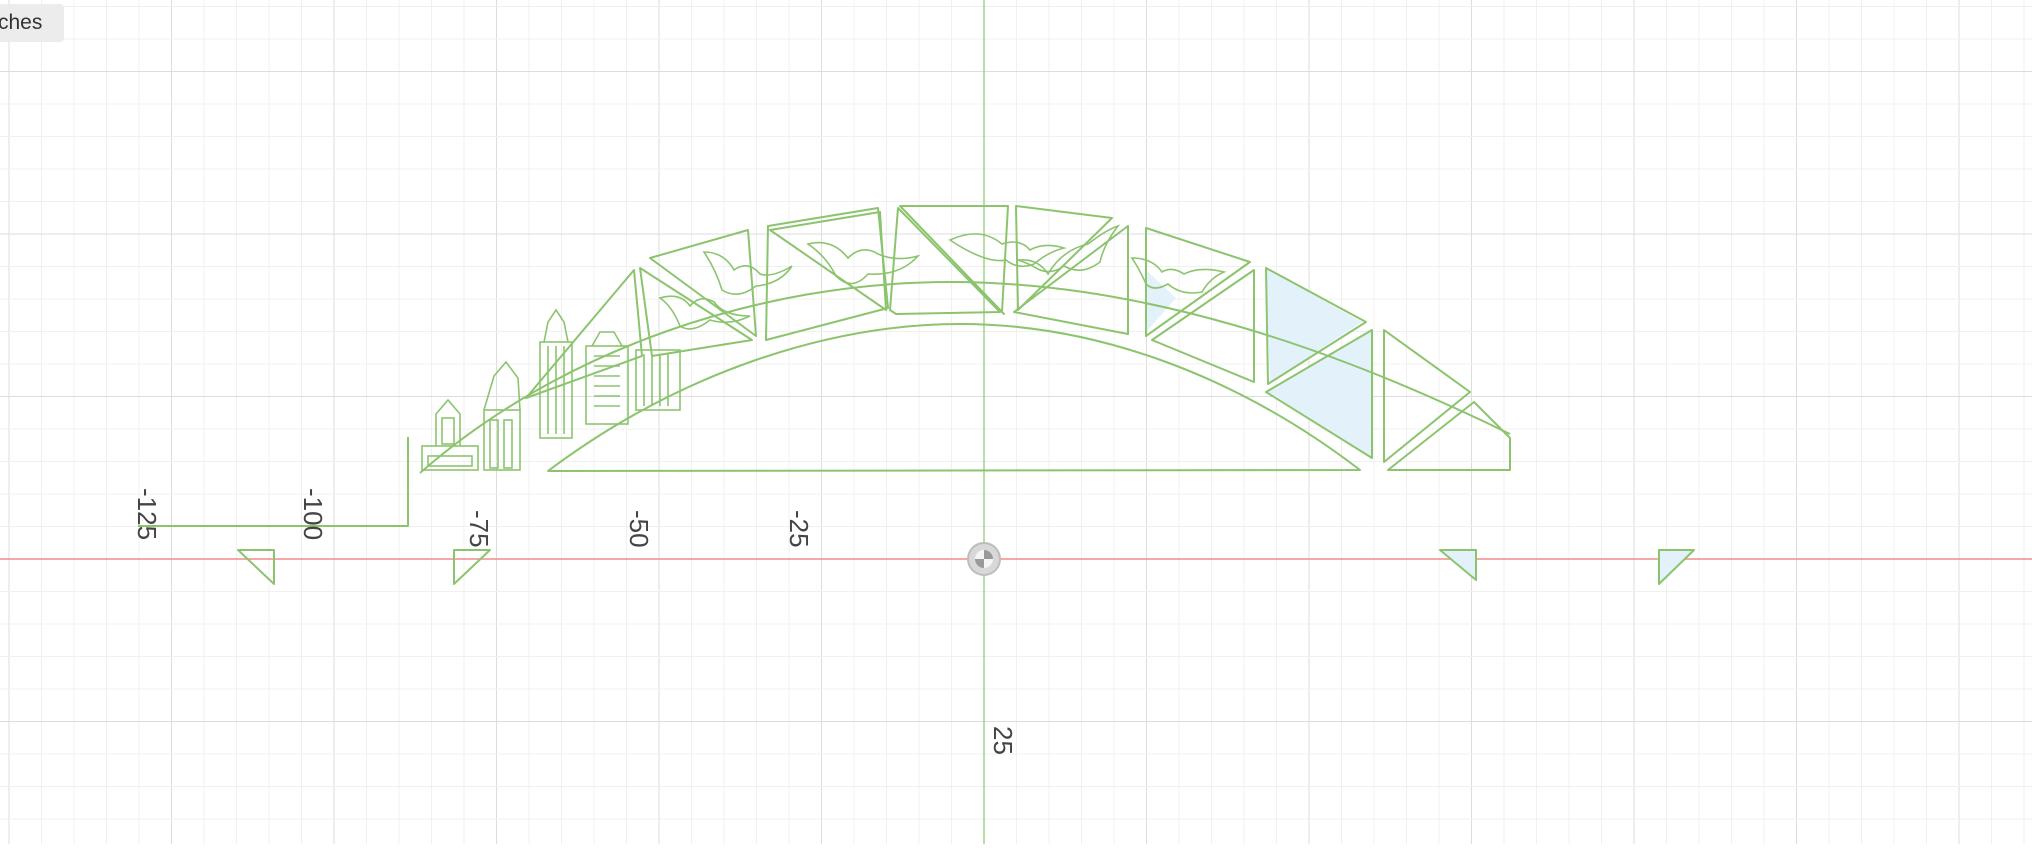  I want to click on sketches-tab-label: ches, so click(21, 22).